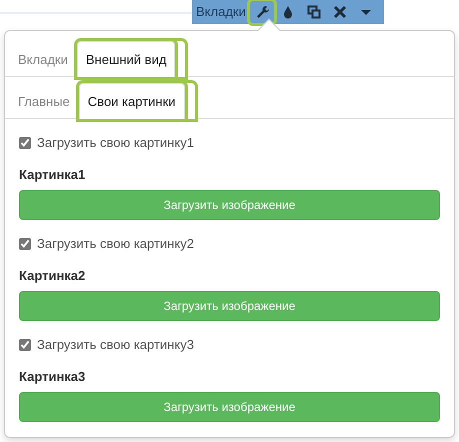 This screenshot has height=442, width=459. Describe the element at coordinates (46, 100) in the screenshot. I see `tab: Главные` at that location.